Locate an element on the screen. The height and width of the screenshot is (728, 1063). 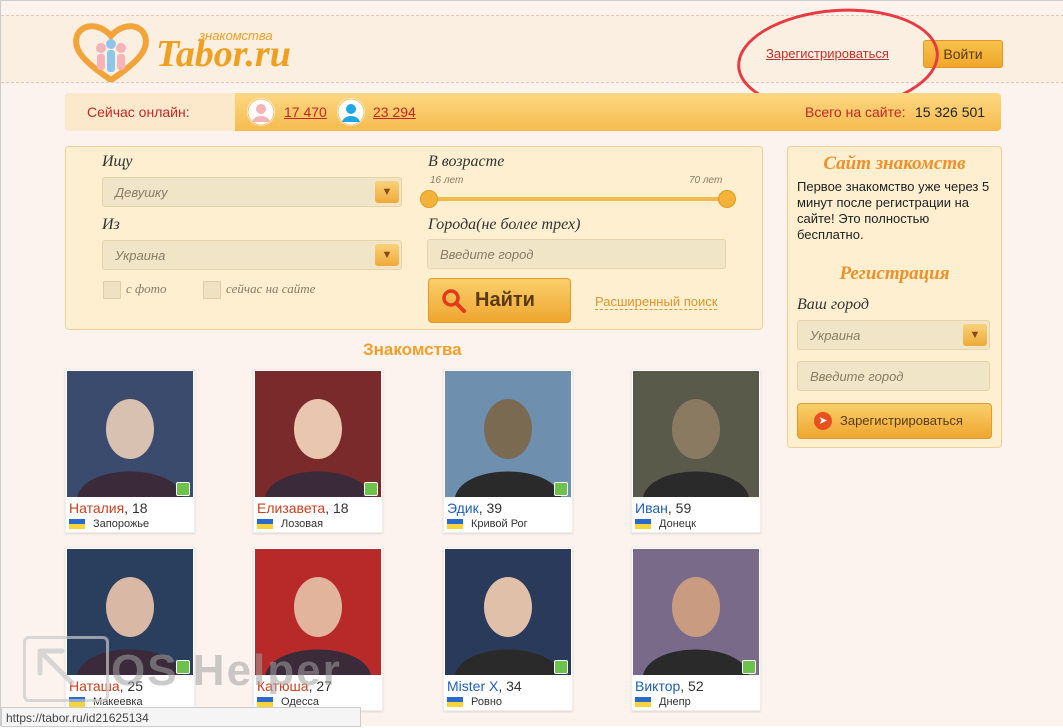
registration-title: Регистрация is located at coordinates (894, 273).